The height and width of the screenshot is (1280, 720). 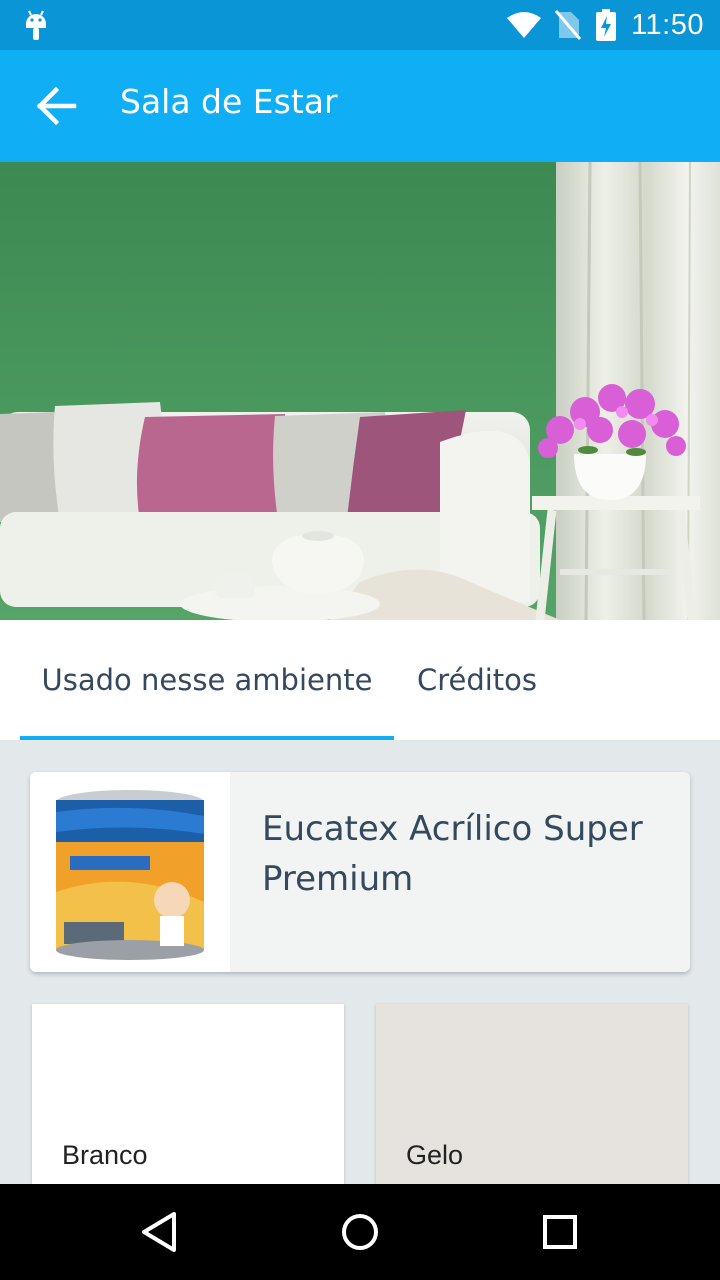 I want to click on wifi-icon, so click(x=524, y=25).